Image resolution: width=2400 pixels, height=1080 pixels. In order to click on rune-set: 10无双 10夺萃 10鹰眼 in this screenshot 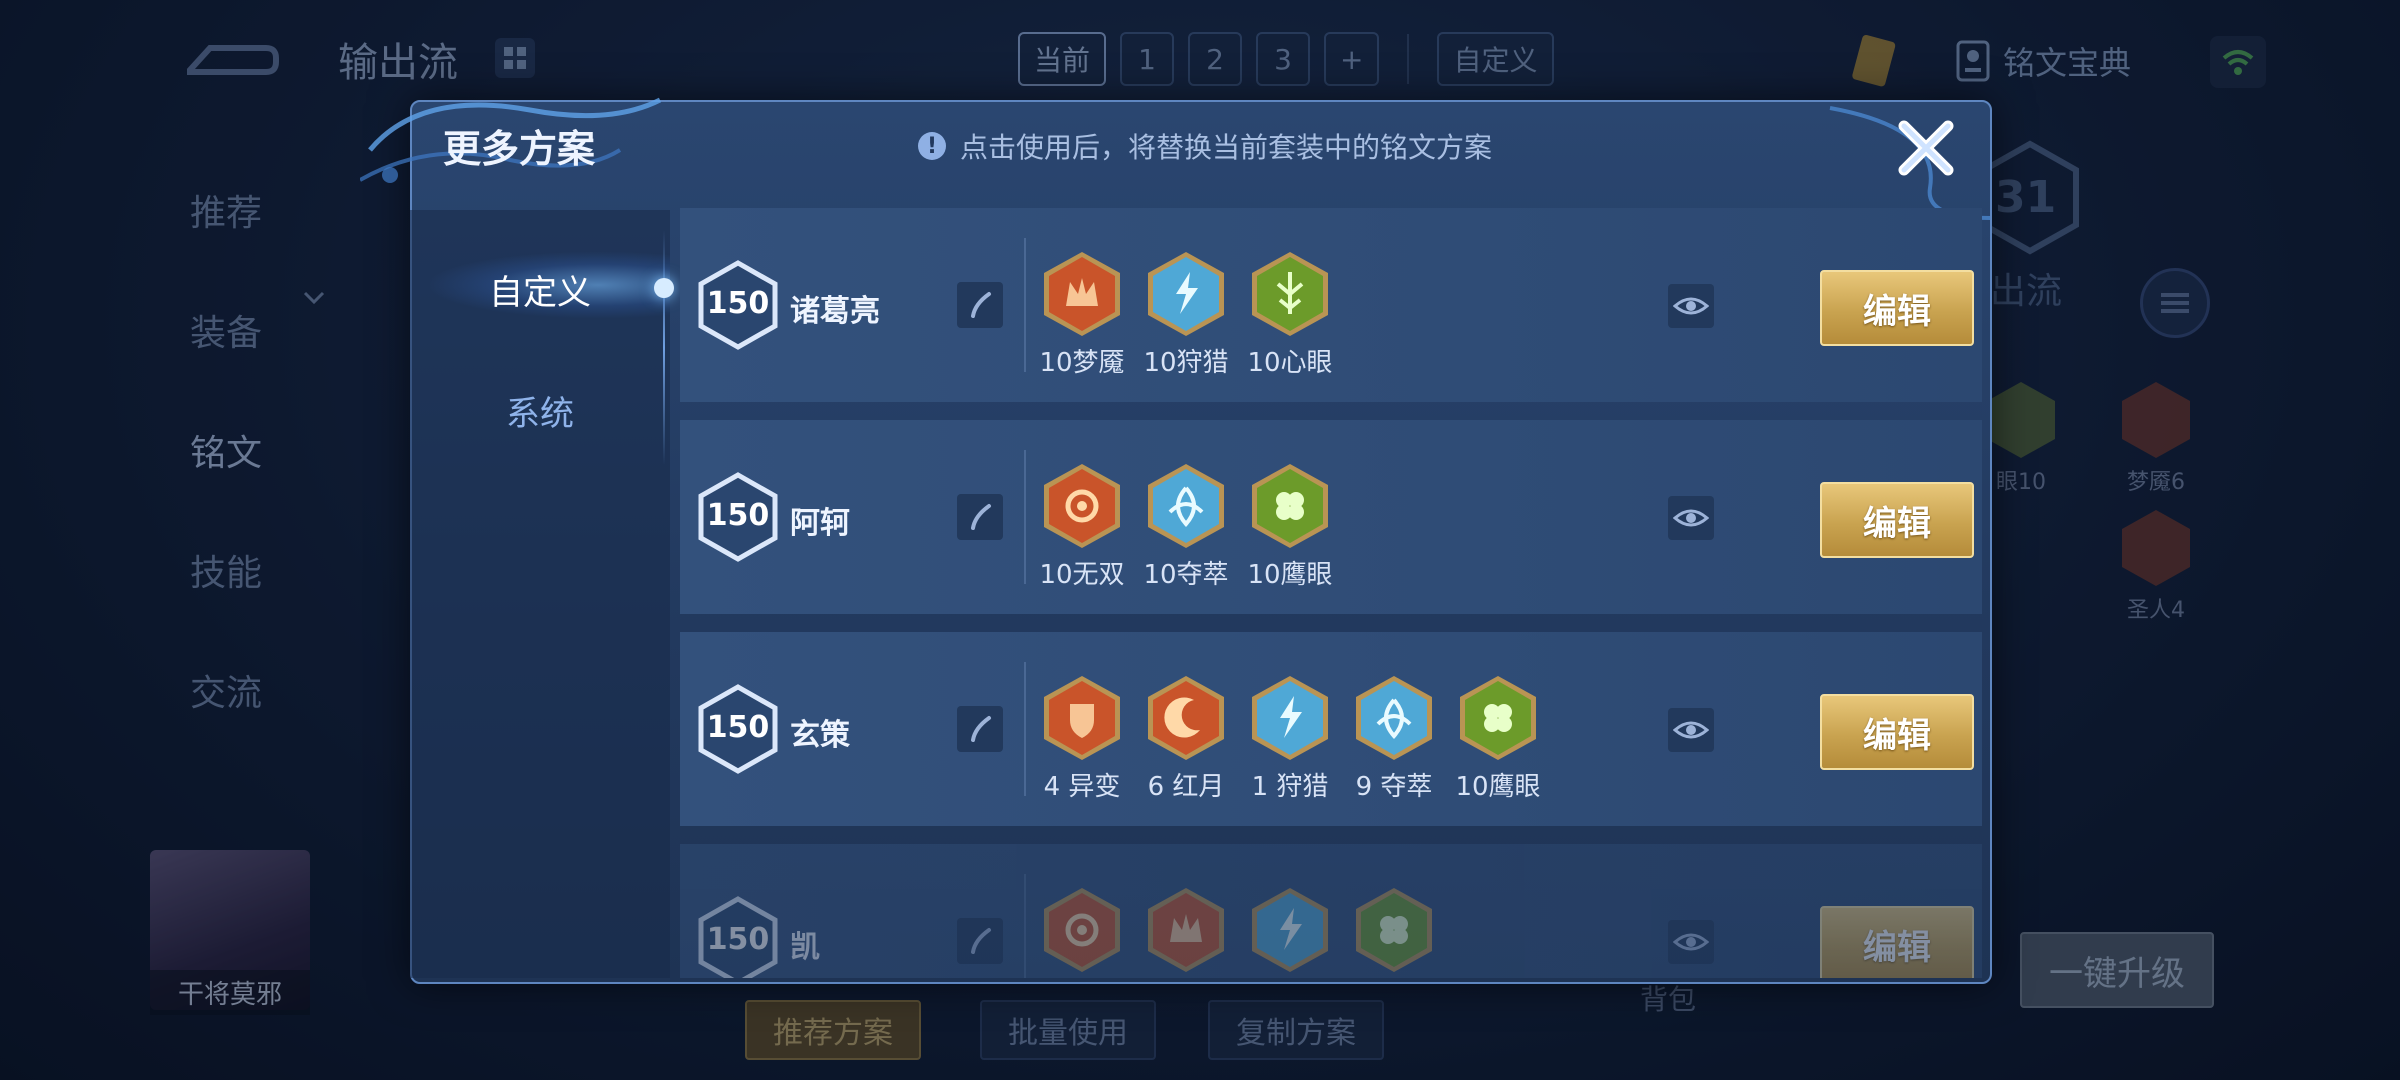, I will do `click(1186, 526)`.